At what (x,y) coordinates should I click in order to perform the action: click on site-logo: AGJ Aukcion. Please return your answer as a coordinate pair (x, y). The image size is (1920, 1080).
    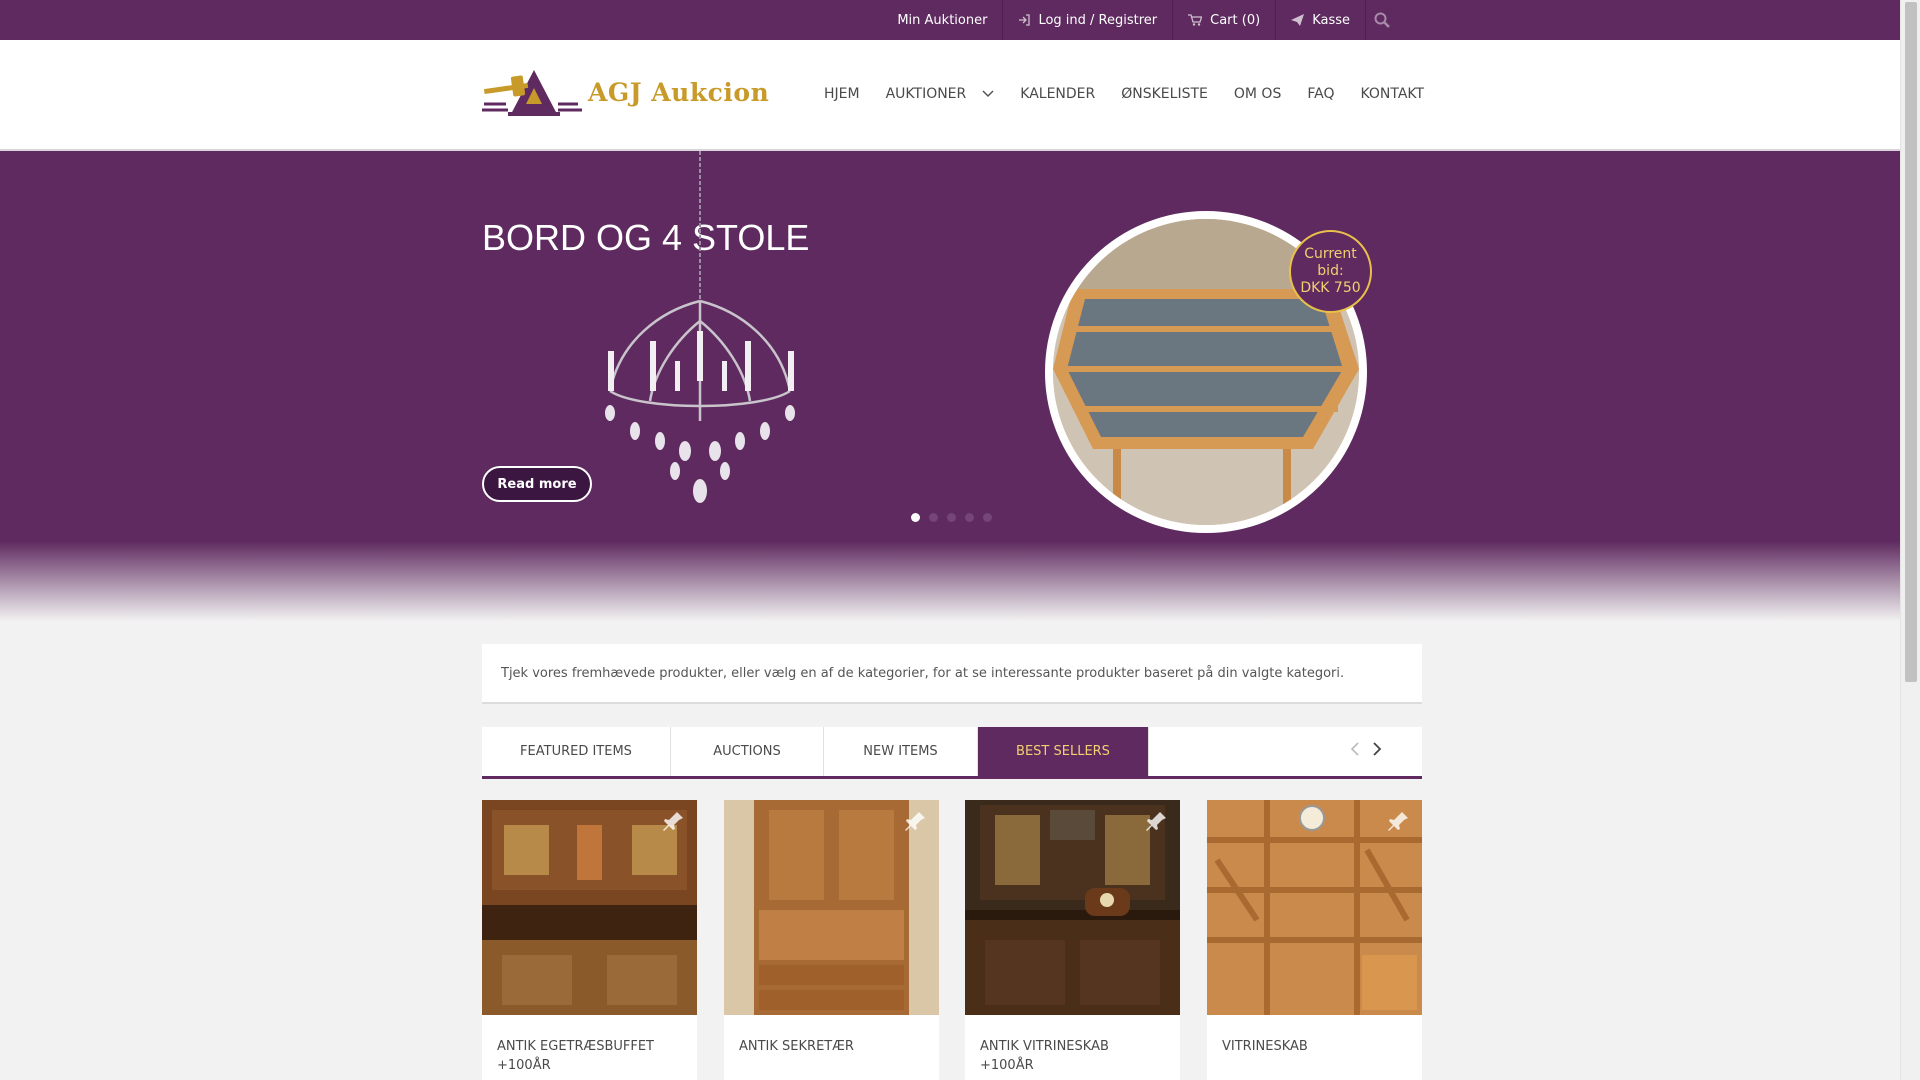
    Looking at the image, I should click on (625, 92).